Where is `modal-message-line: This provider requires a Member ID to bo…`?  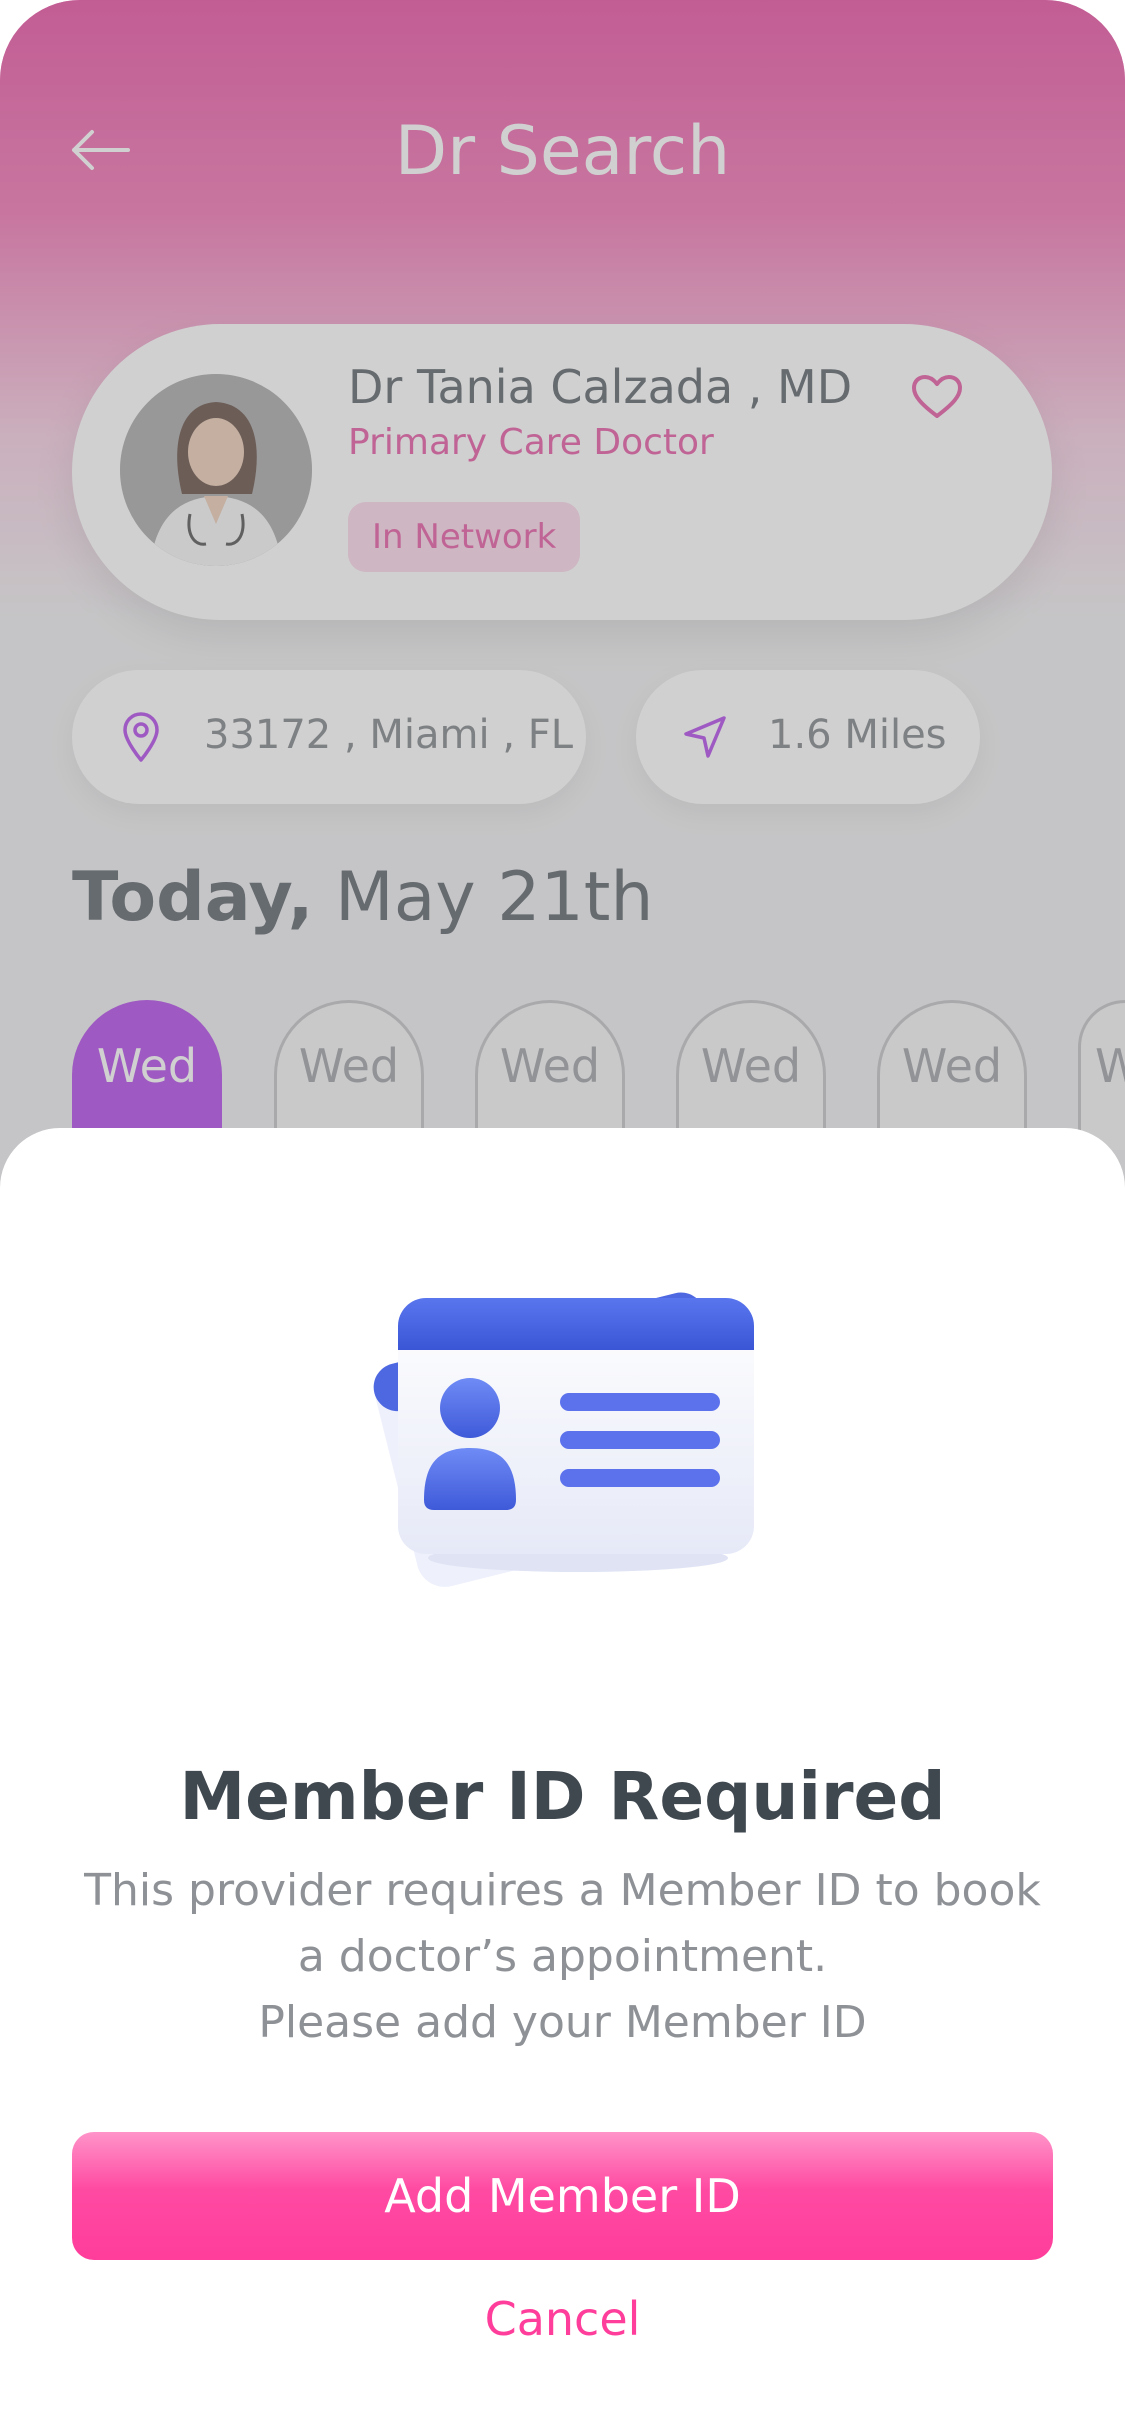 modal-message-line: This provider requires a Member ID to bo… is located at coordinates (562, 1890).